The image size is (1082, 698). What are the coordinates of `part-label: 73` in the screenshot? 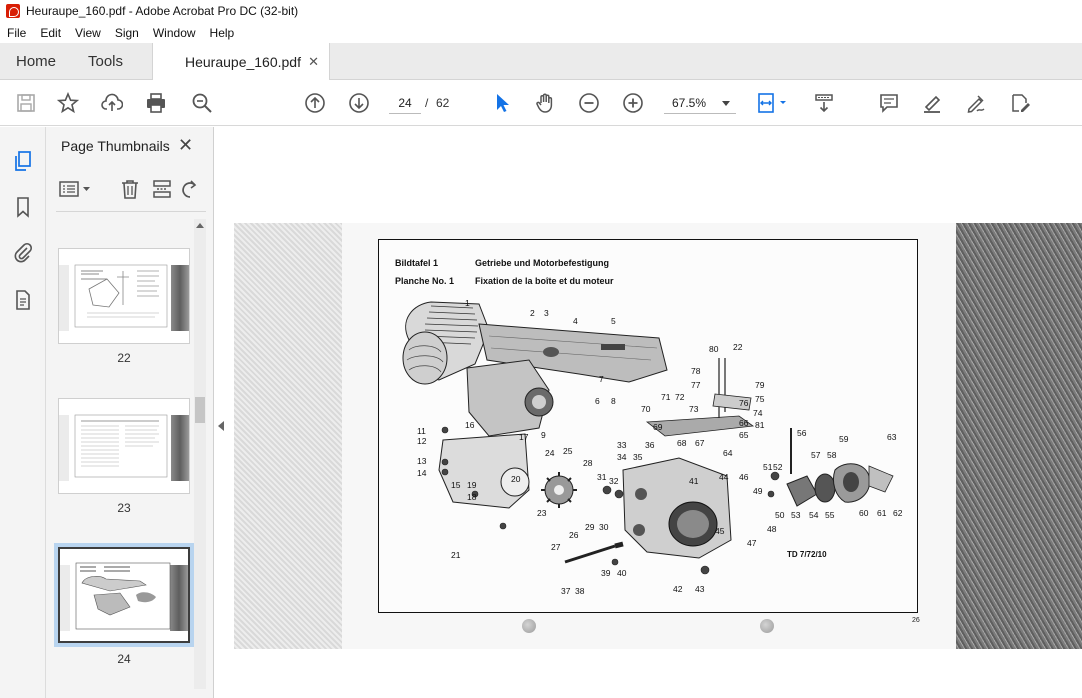 It's located at (694, 409).